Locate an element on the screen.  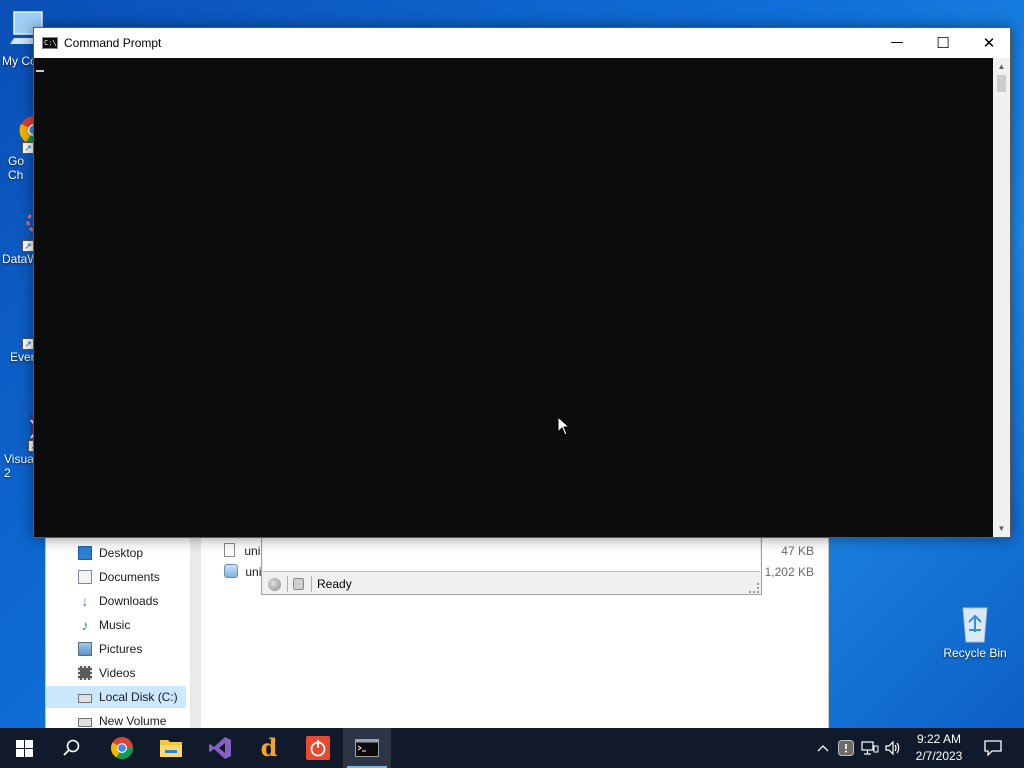
volume-icon is located at coordinates (893, 748).